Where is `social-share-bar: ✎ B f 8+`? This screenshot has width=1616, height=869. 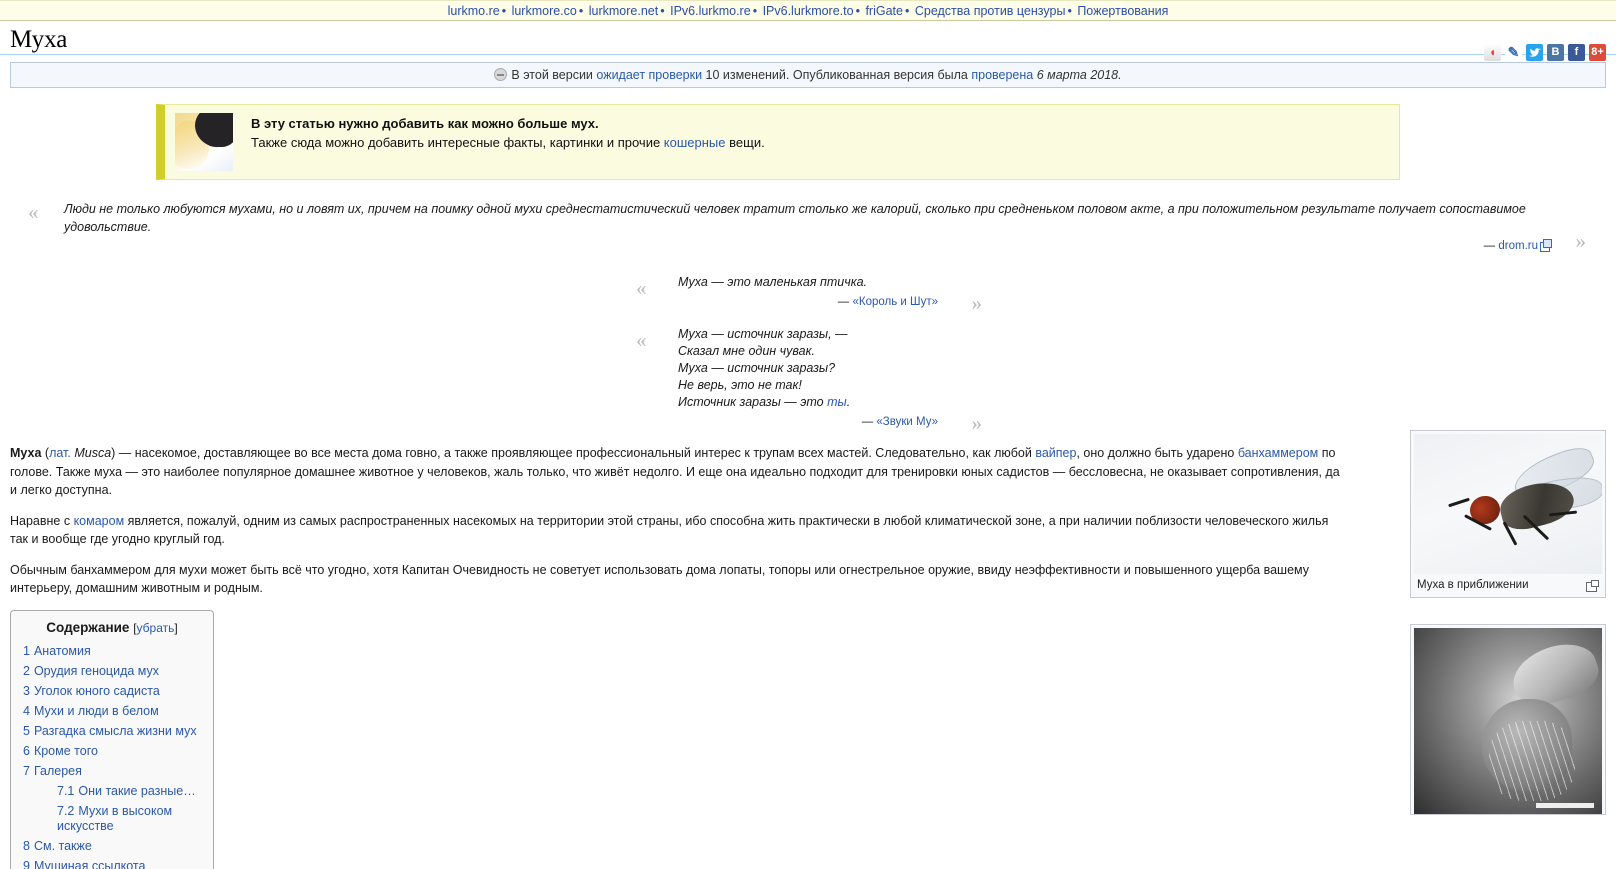
social-share-bar: ✎ B f 8+ is located at coordinates (1545, 52).